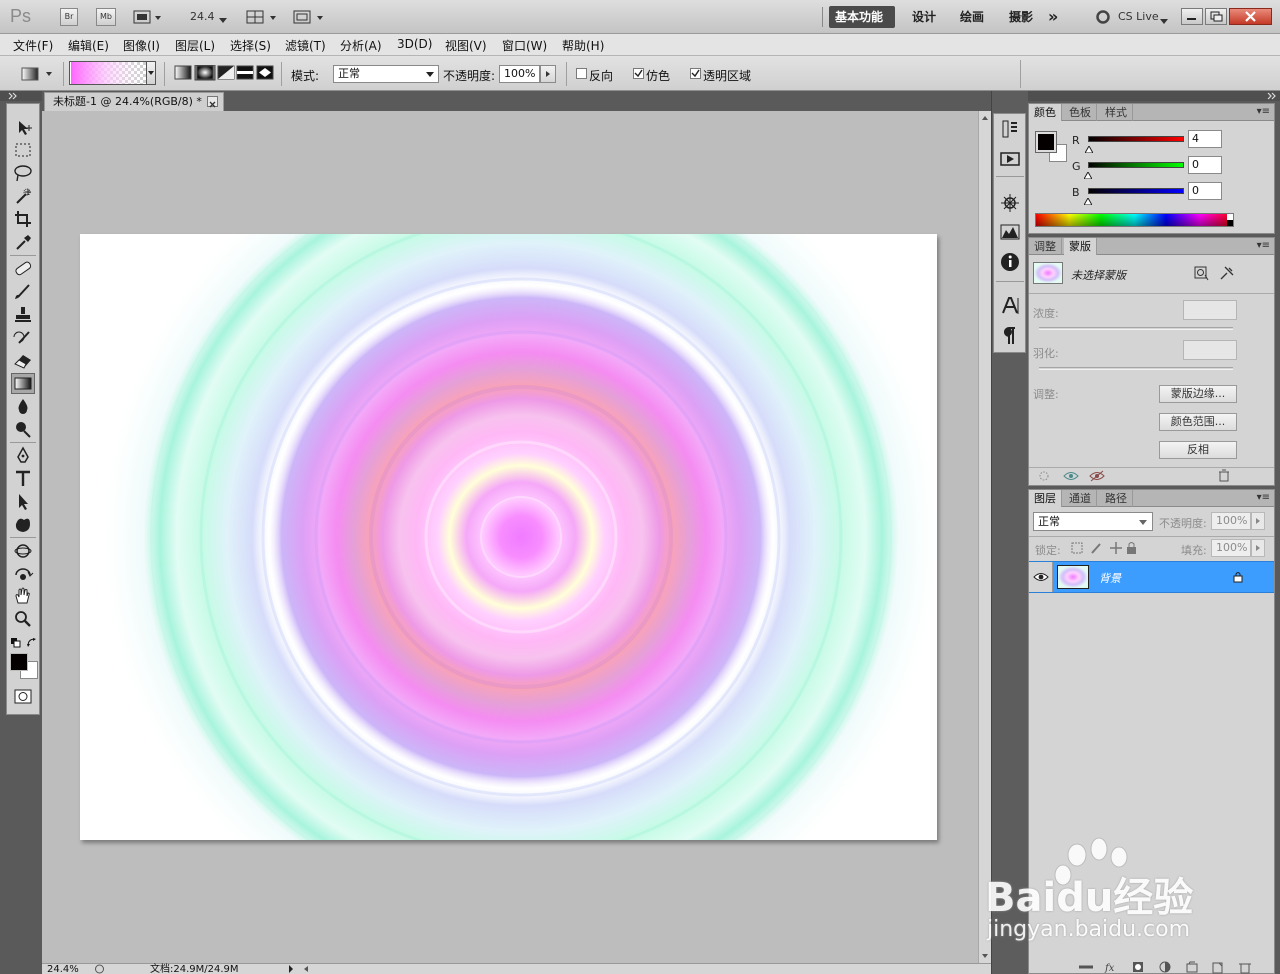 The image size is (1280, 974). Describe the element at coordinates (1216, 16) in the screenshot. I see `restore-icon` at that location.